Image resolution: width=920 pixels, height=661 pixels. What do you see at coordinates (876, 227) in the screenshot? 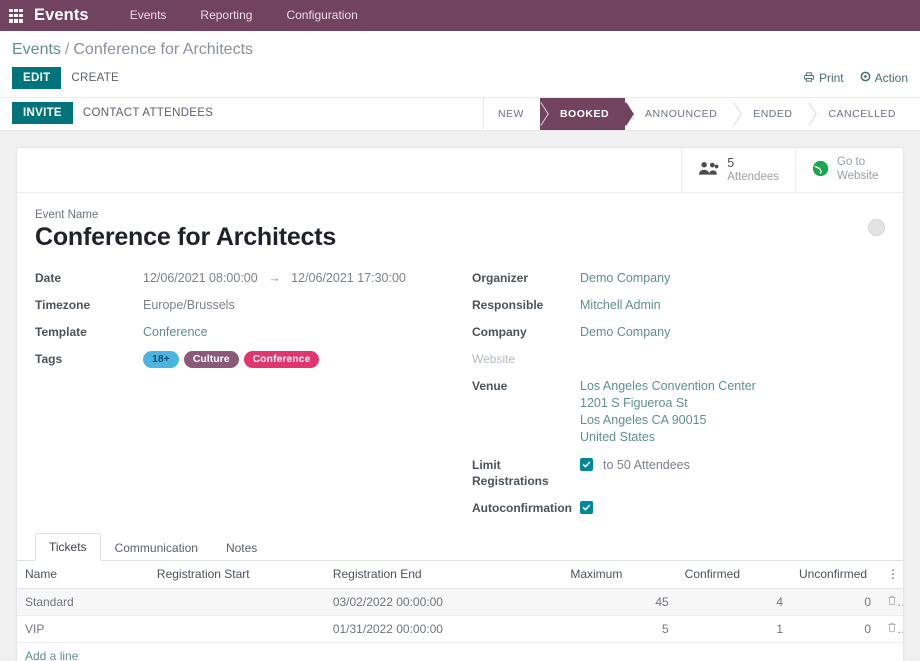
I see `avatar` at bounding box center [876, 227].